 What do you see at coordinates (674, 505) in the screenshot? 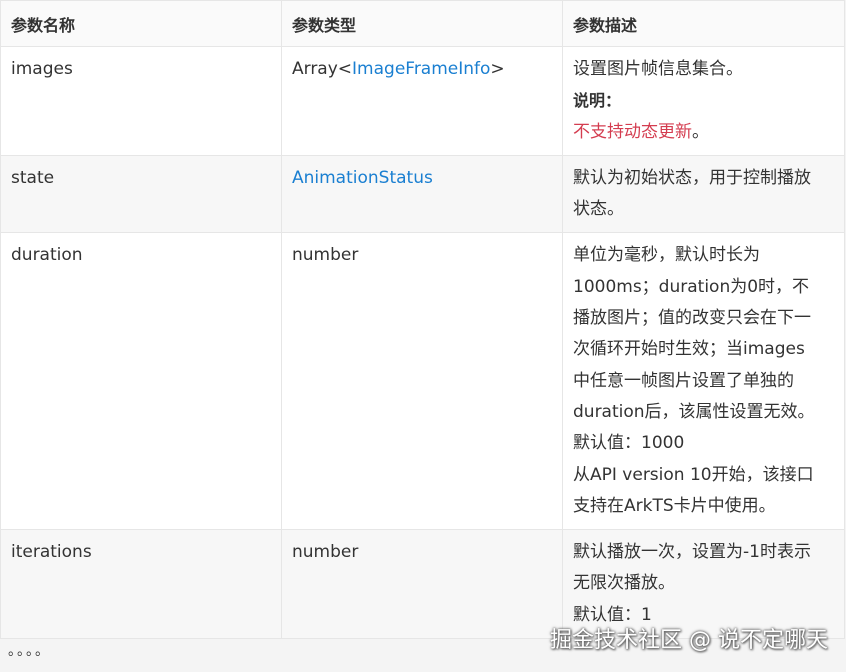
I see `desc-line: 支持在ArkTS卡片中使用。` at bounding box center [674, 505].